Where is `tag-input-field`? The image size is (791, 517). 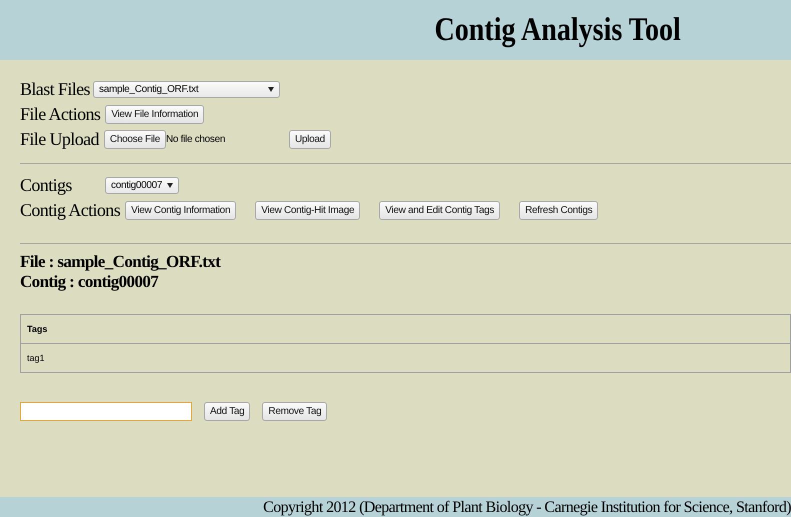
tag-input-field is located at coordinates (106, 411).